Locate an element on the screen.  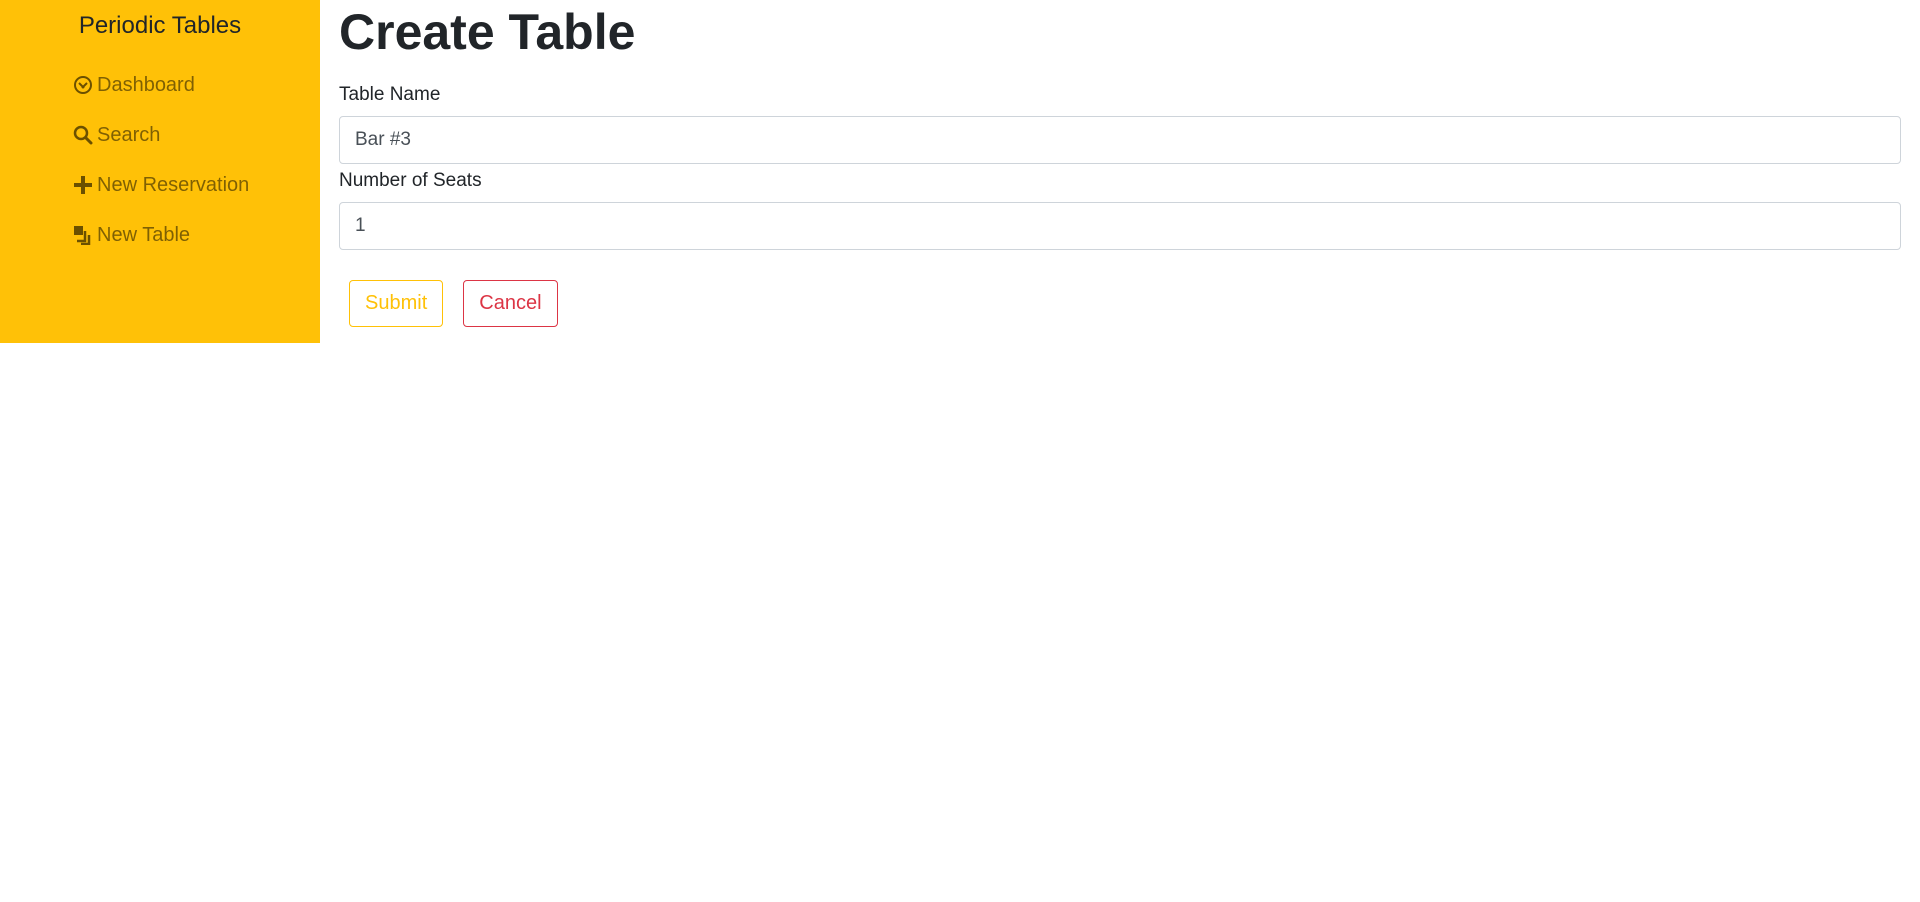
dashboard-icon is located at coordinates (83, 85).